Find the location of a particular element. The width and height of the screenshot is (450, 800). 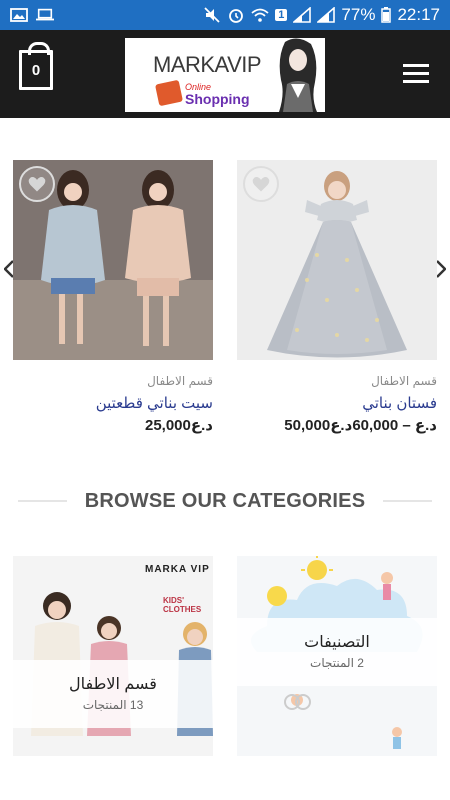

category-name: قسم الاطفال is located at coordinates (113, 684).